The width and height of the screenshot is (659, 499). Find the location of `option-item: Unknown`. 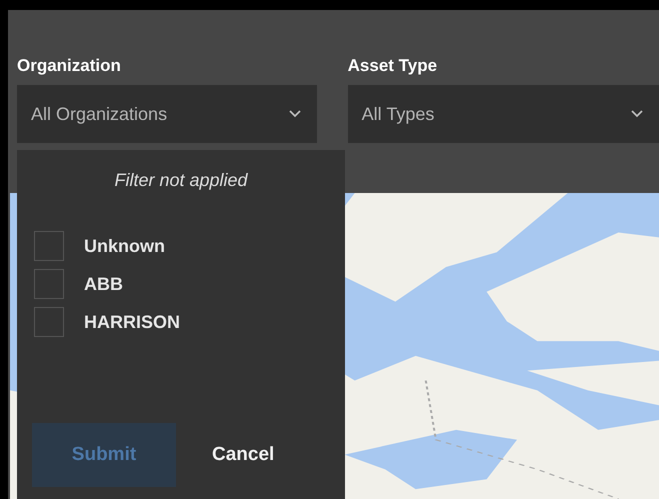

option-item: Unknown is located at coordinates (99, 246).